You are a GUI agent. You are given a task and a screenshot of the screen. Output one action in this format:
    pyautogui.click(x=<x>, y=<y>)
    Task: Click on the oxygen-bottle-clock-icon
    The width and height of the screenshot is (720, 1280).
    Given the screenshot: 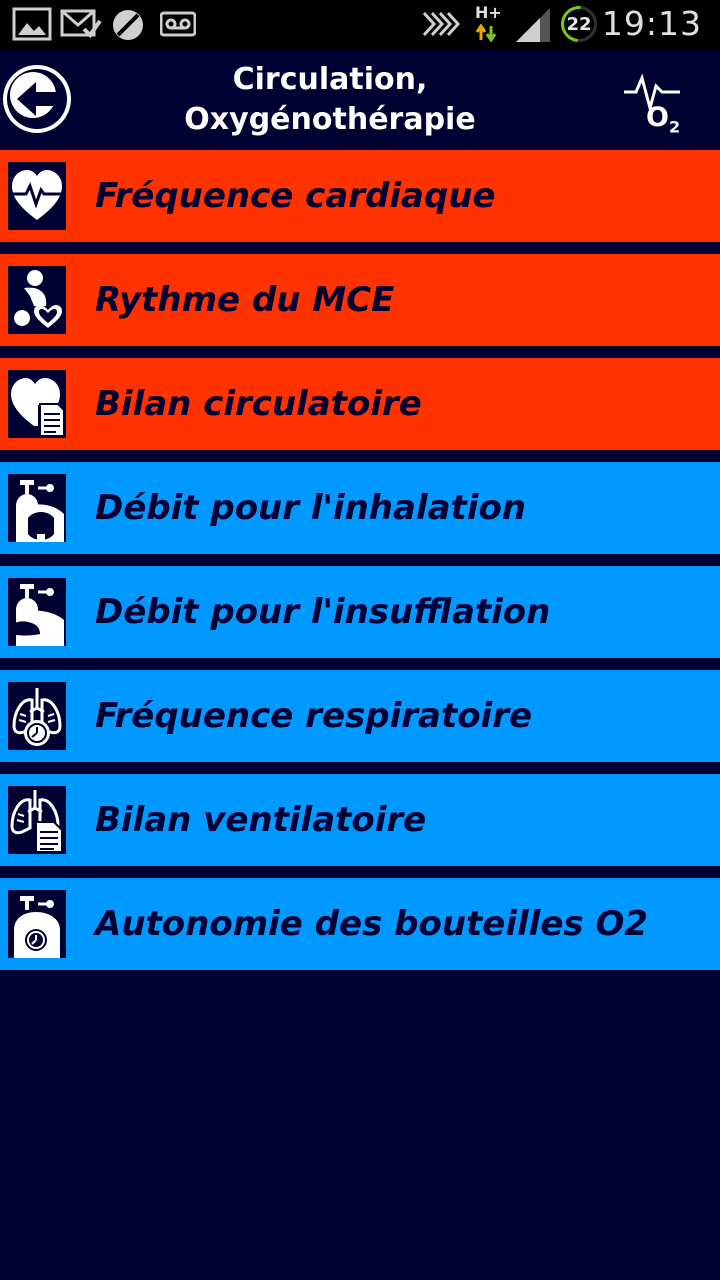 What is the action you would take?
    pyautogui.click(x=37, y=927)
    